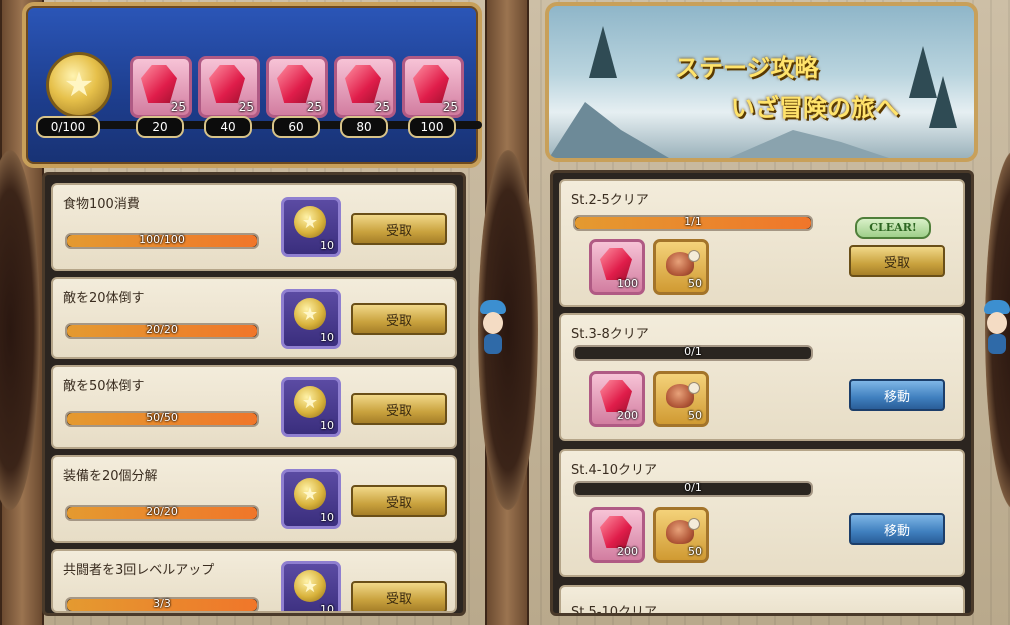 Image resolution: width=1010 pixels, height=625 pixels. Describe the element at coordinates (614, 610) in the screenshot. I see `stage-mission-title: St.5-10クリア` at that location.